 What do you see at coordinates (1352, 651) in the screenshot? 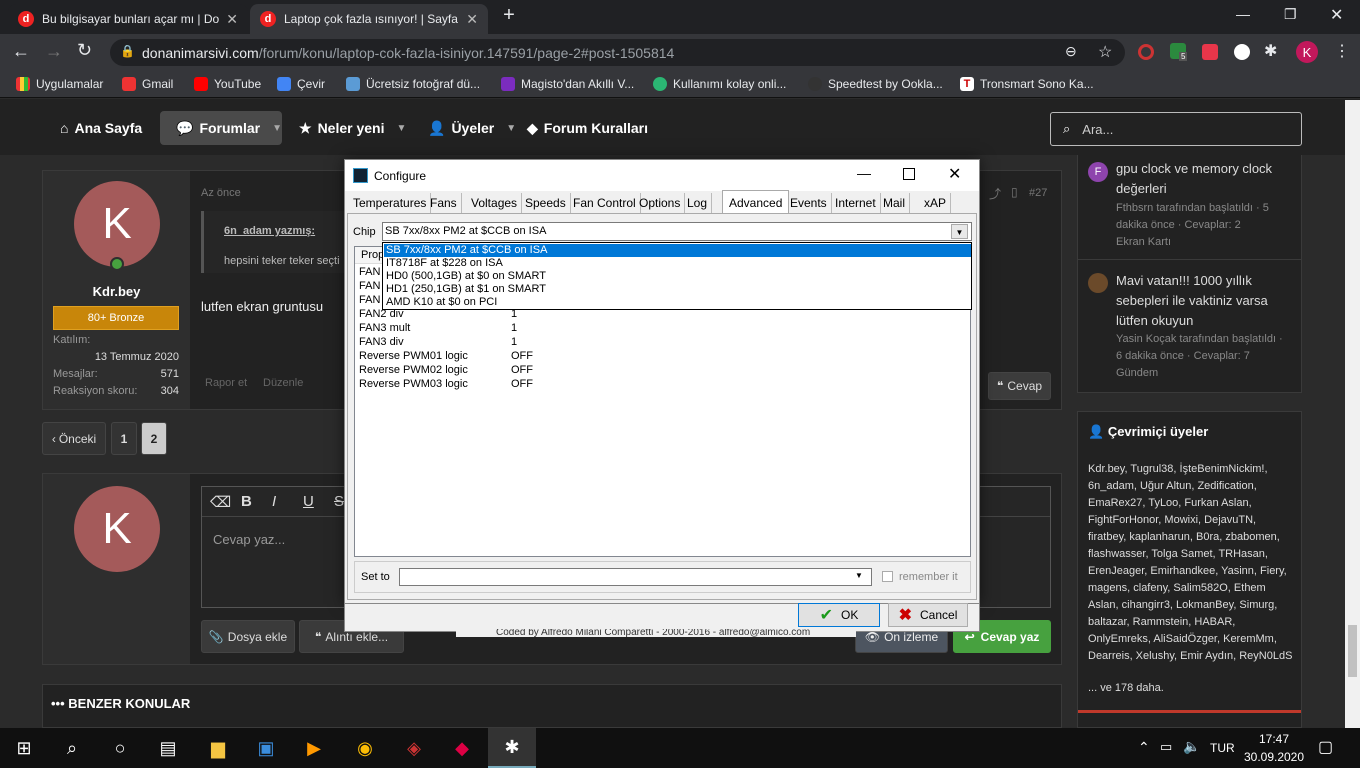
I see `scrollbar-thumb` at bounding box center [1352, 651].